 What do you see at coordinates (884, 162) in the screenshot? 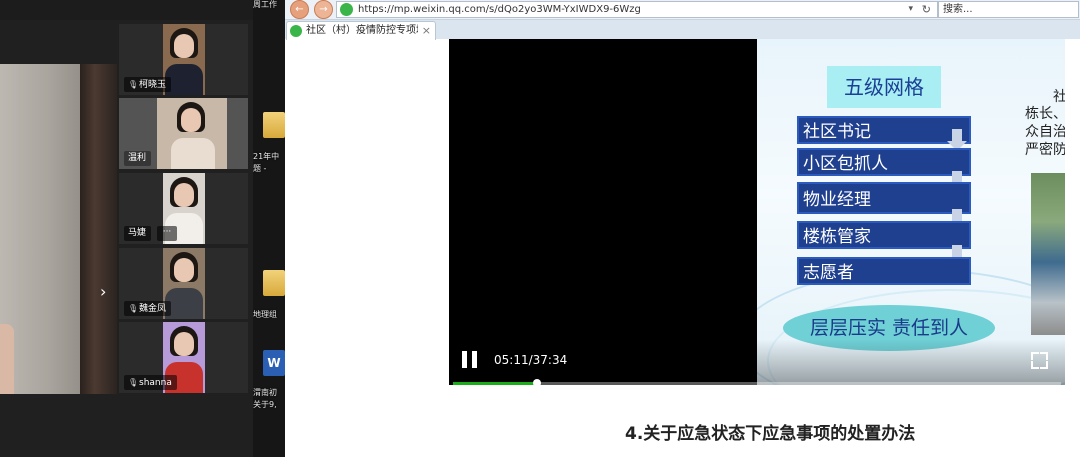
I see `grid-level: 小区包抓人` at bounding box center [884, 162].